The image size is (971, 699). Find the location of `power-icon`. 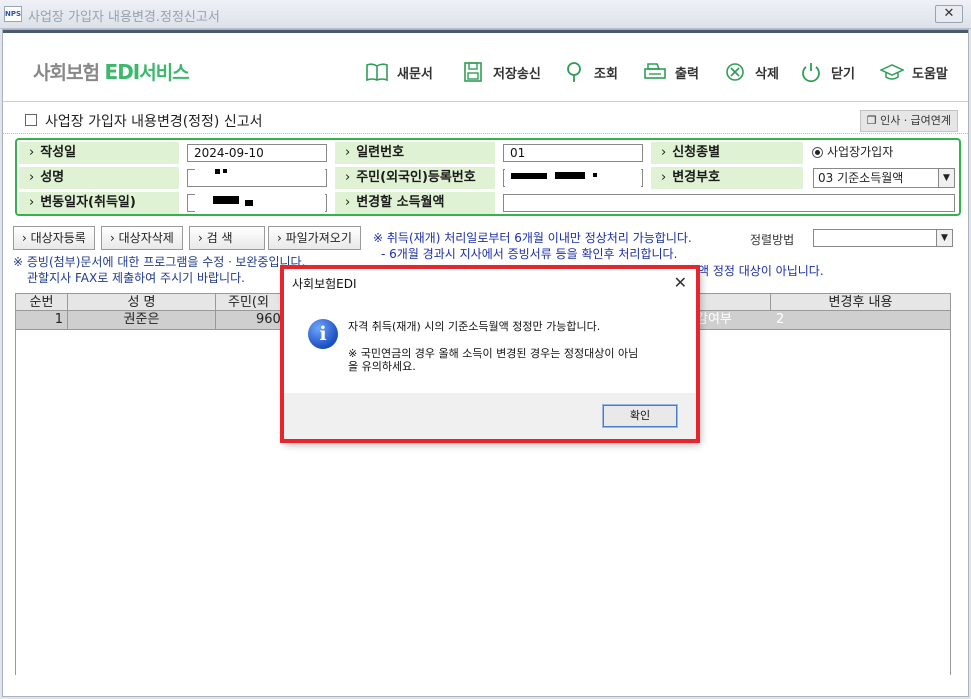

power-icon is located at coordinates (811, 72).